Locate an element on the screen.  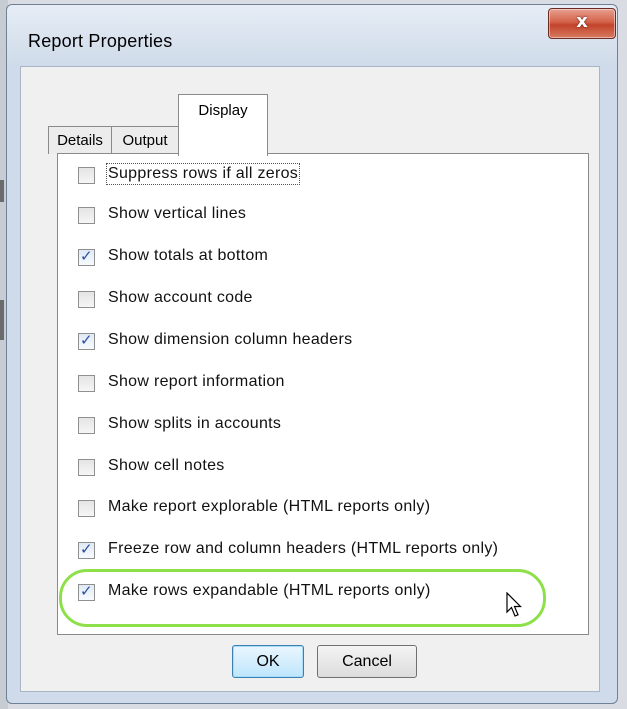
close-button: x is located at coordinates (582, 23).